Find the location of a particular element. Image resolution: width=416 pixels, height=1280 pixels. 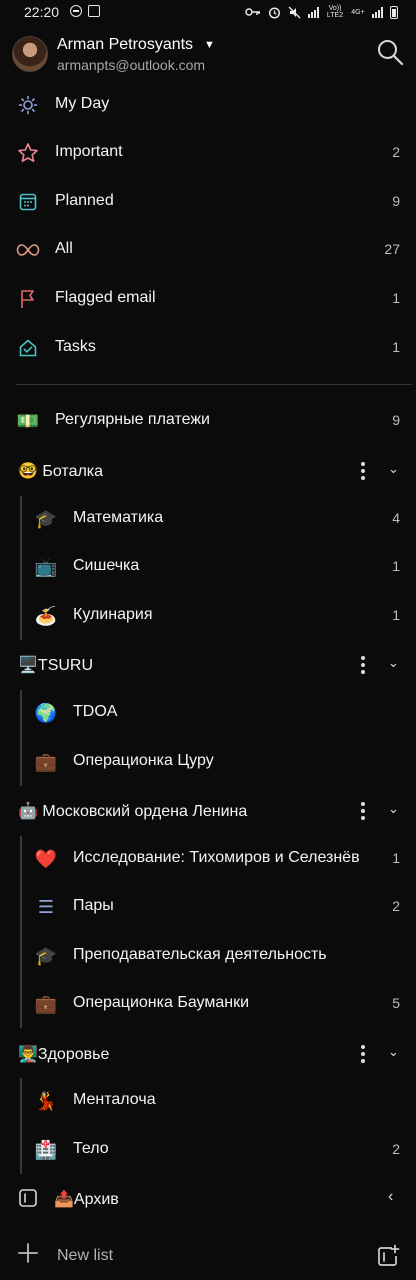

smart-list-tasks: Tasks 1 is located at coordinates (208, 348).